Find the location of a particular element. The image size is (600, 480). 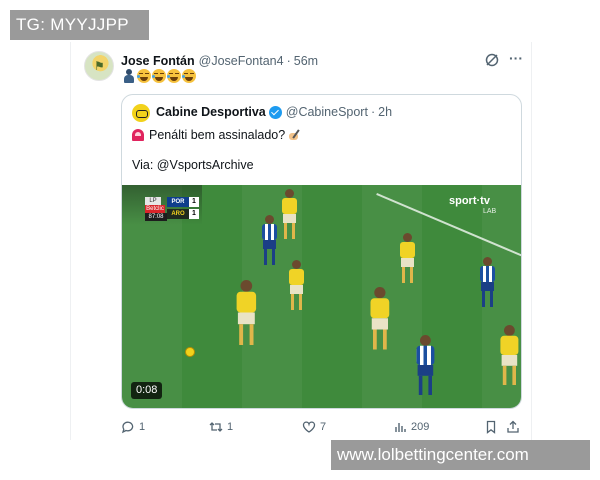

quoted-post-time: 2h is located at coordinates (385, 112).